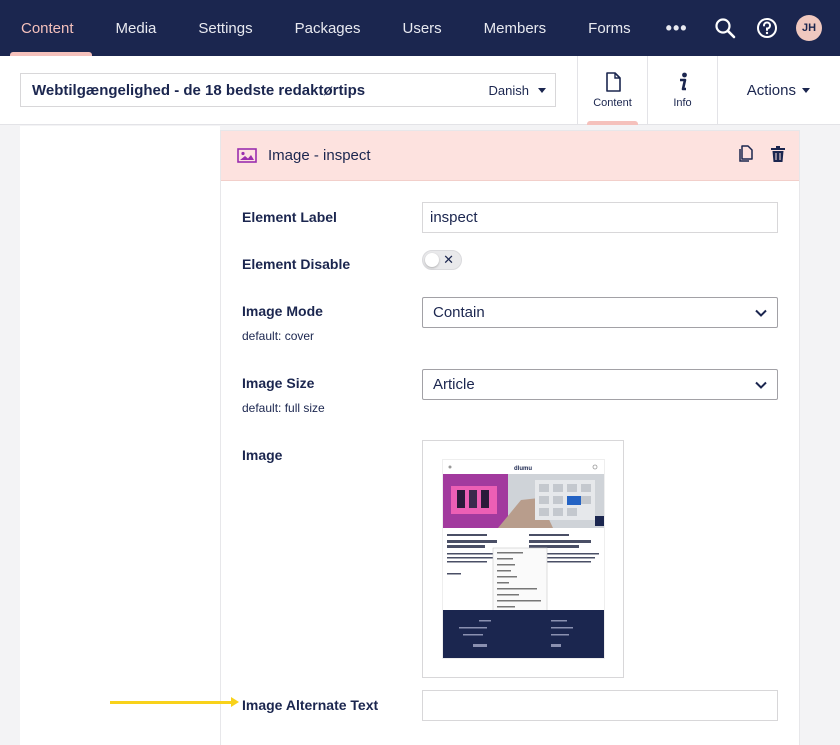  I want to click on nav-label: Members, so click(515, 28).